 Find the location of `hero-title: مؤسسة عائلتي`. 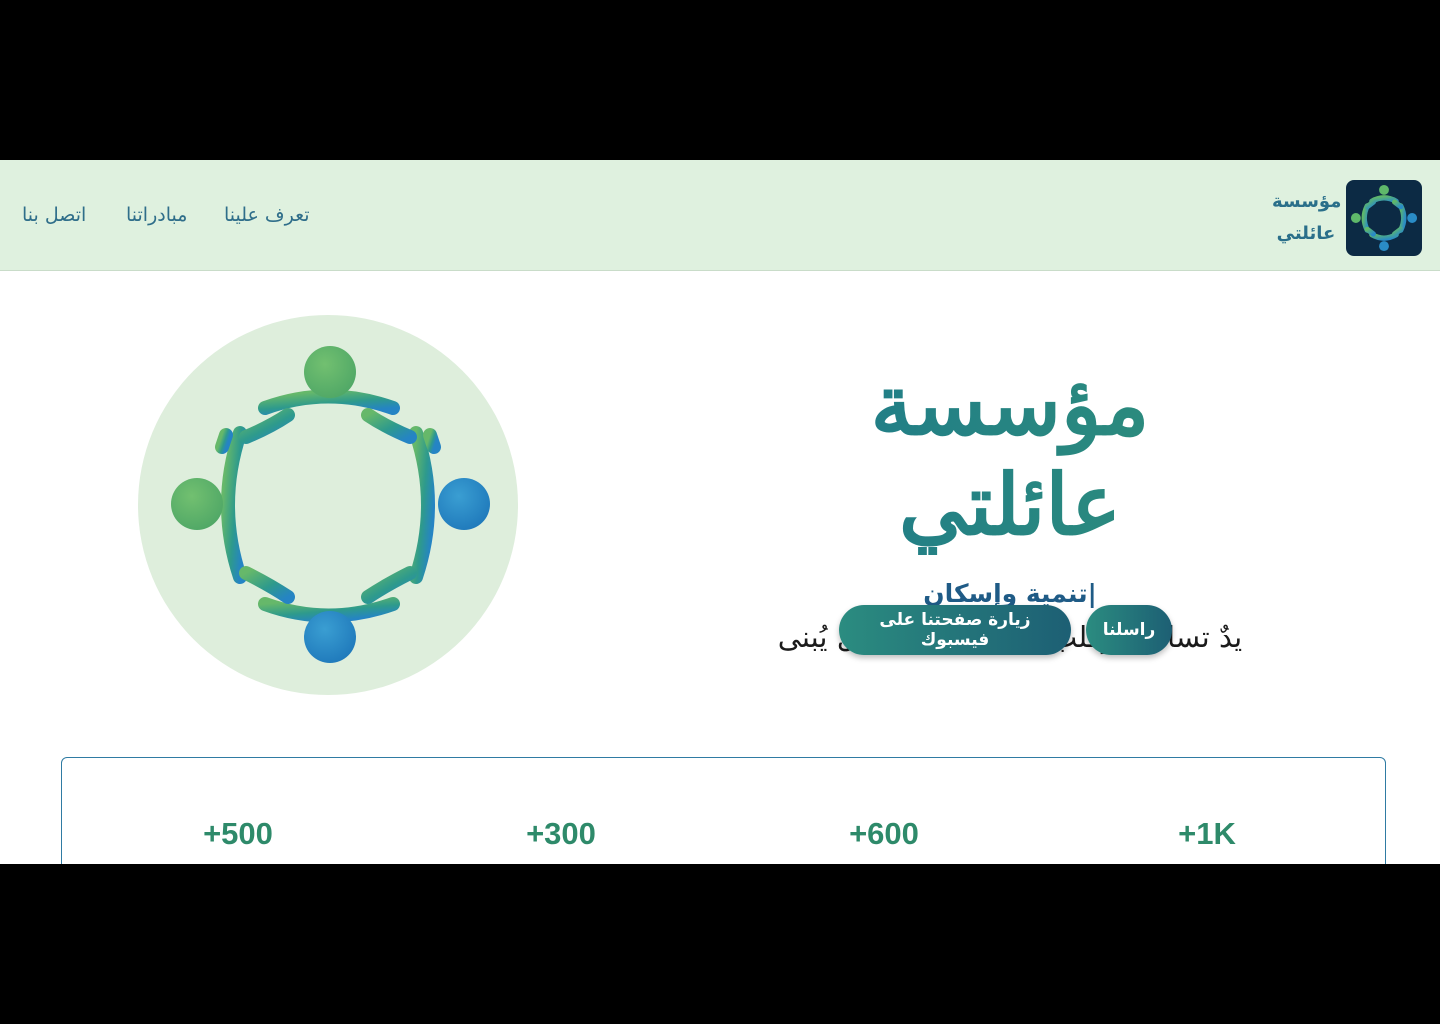

hero-title: مؤسسة عائلتي is located at coordinates (1010, 455).